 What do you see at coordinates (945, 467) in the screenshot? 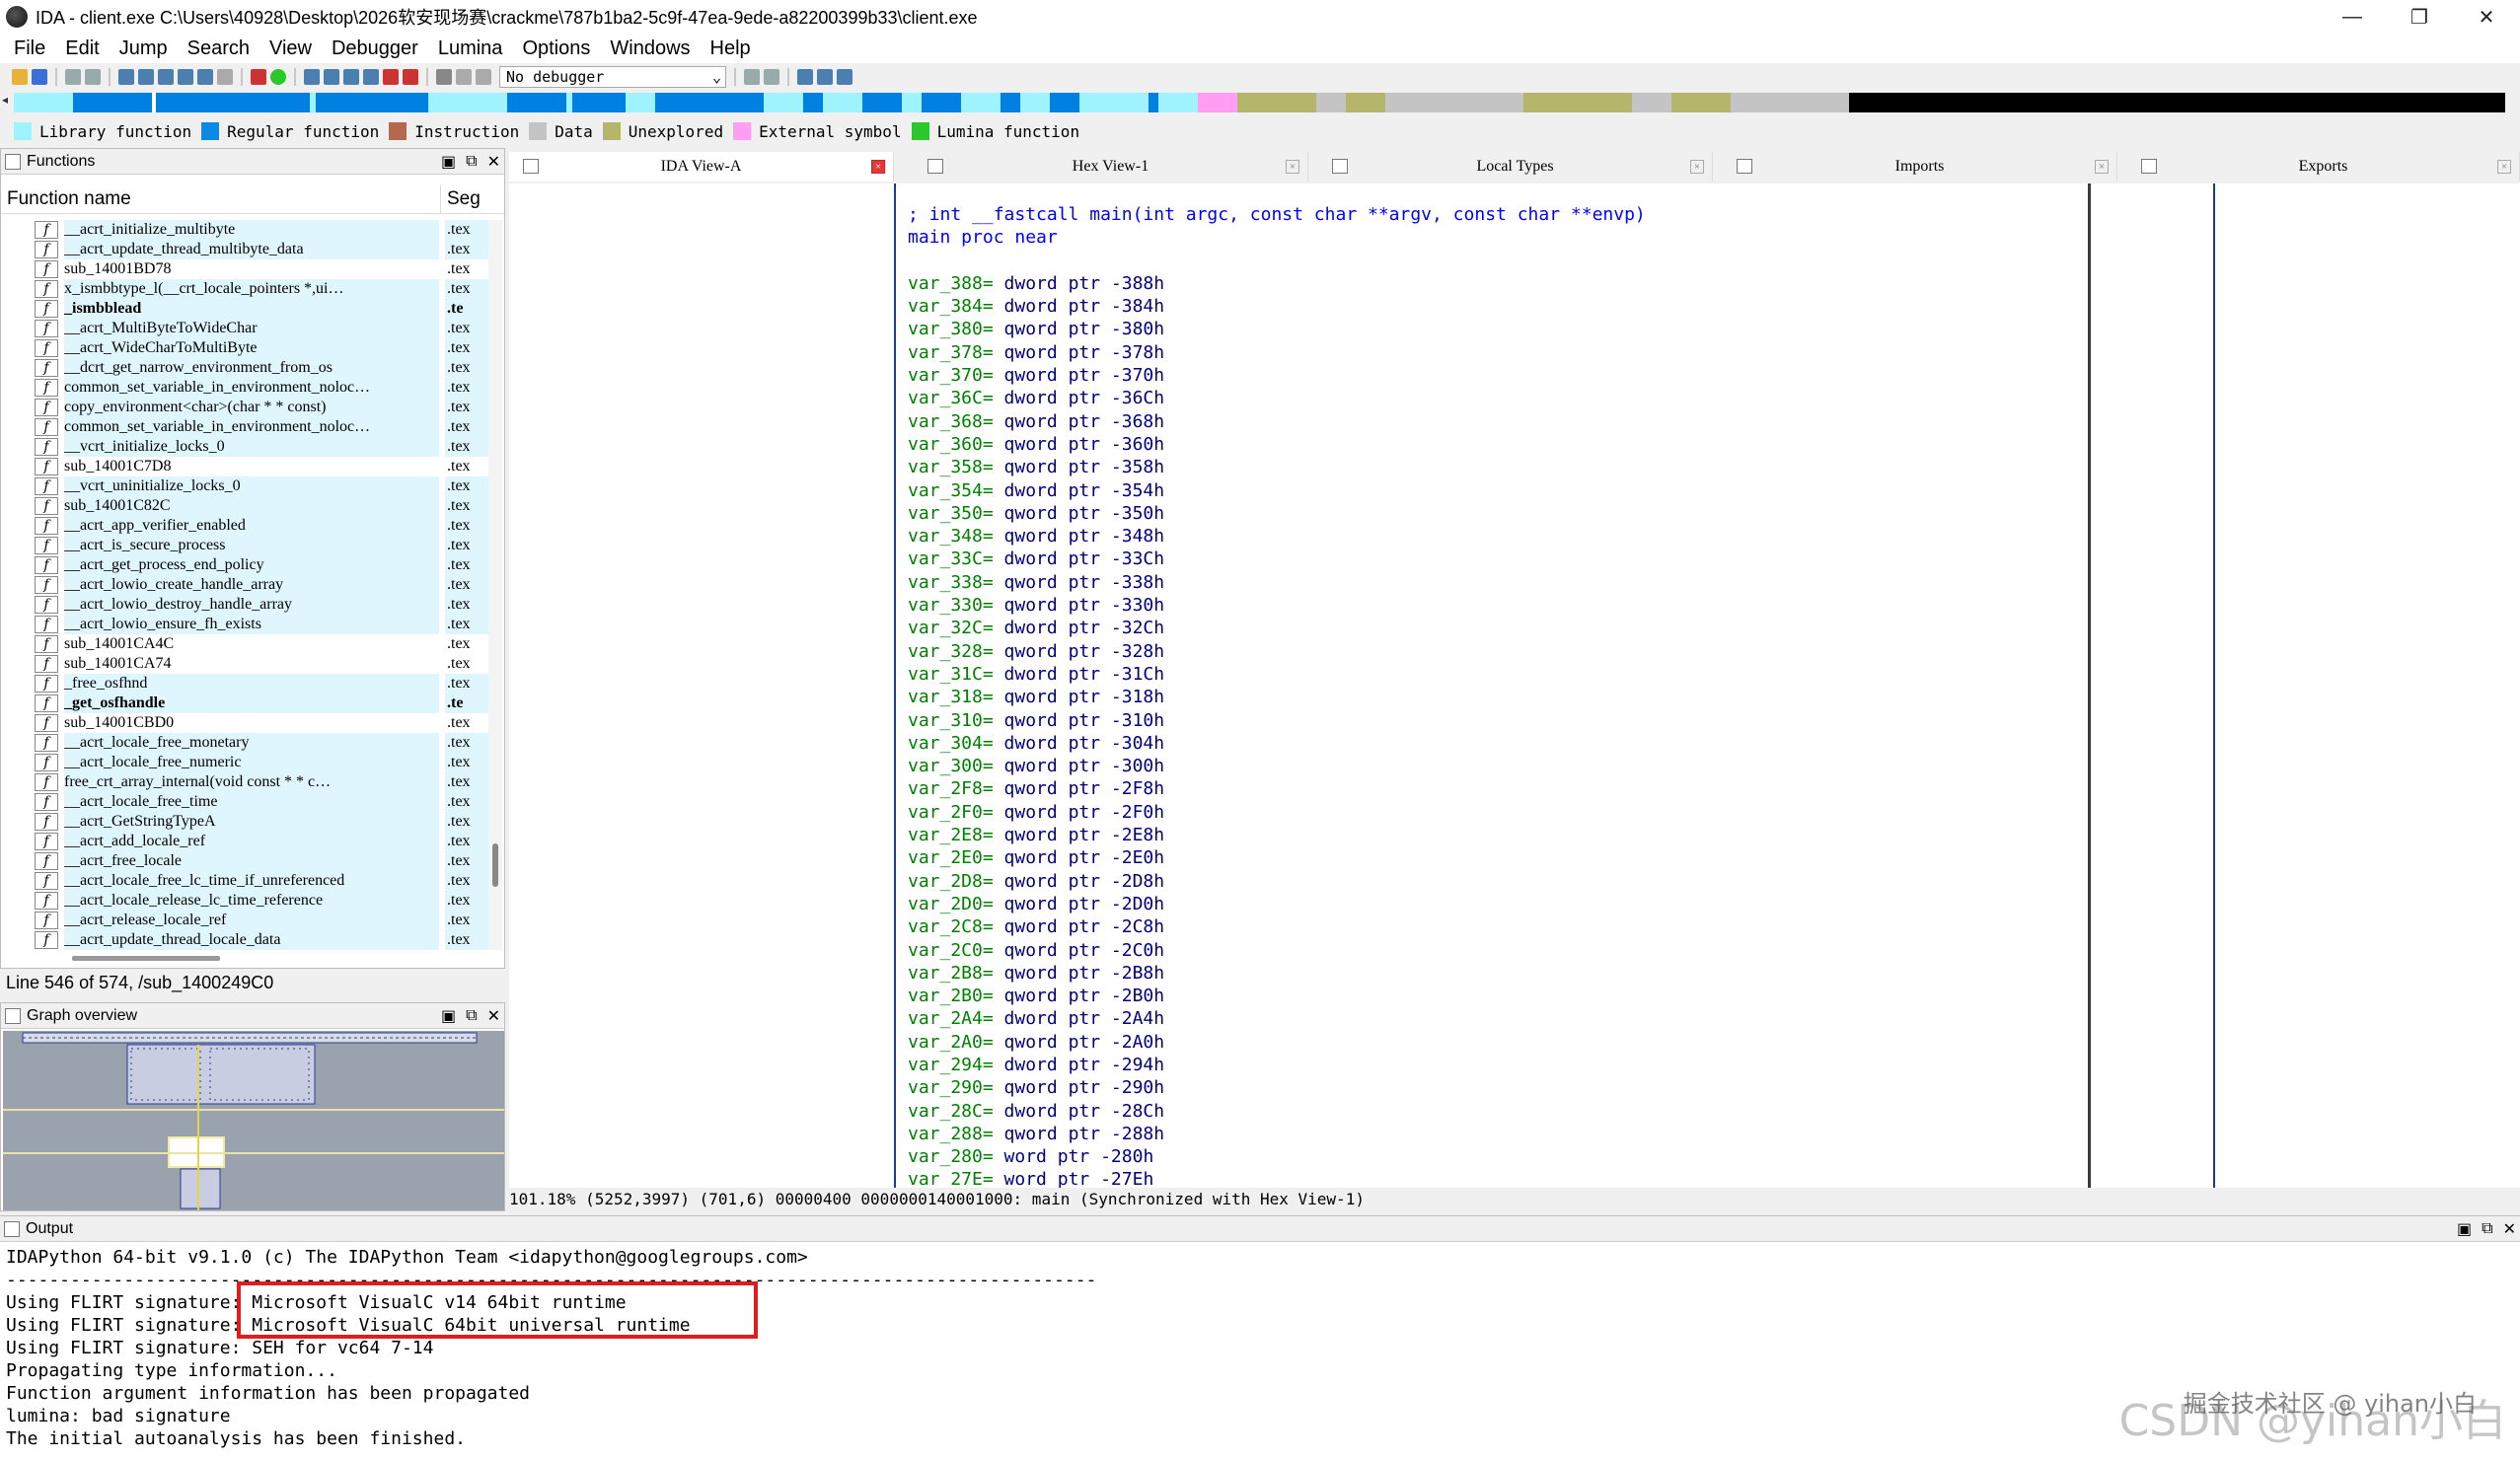
I see `stack-var-name: var_358` at bounding box center [945, 467].